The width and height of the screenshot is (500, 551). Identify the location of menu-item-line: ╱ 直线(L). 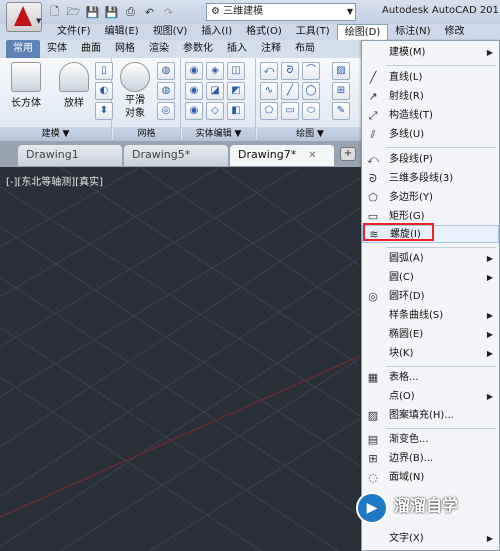
(430, 78).